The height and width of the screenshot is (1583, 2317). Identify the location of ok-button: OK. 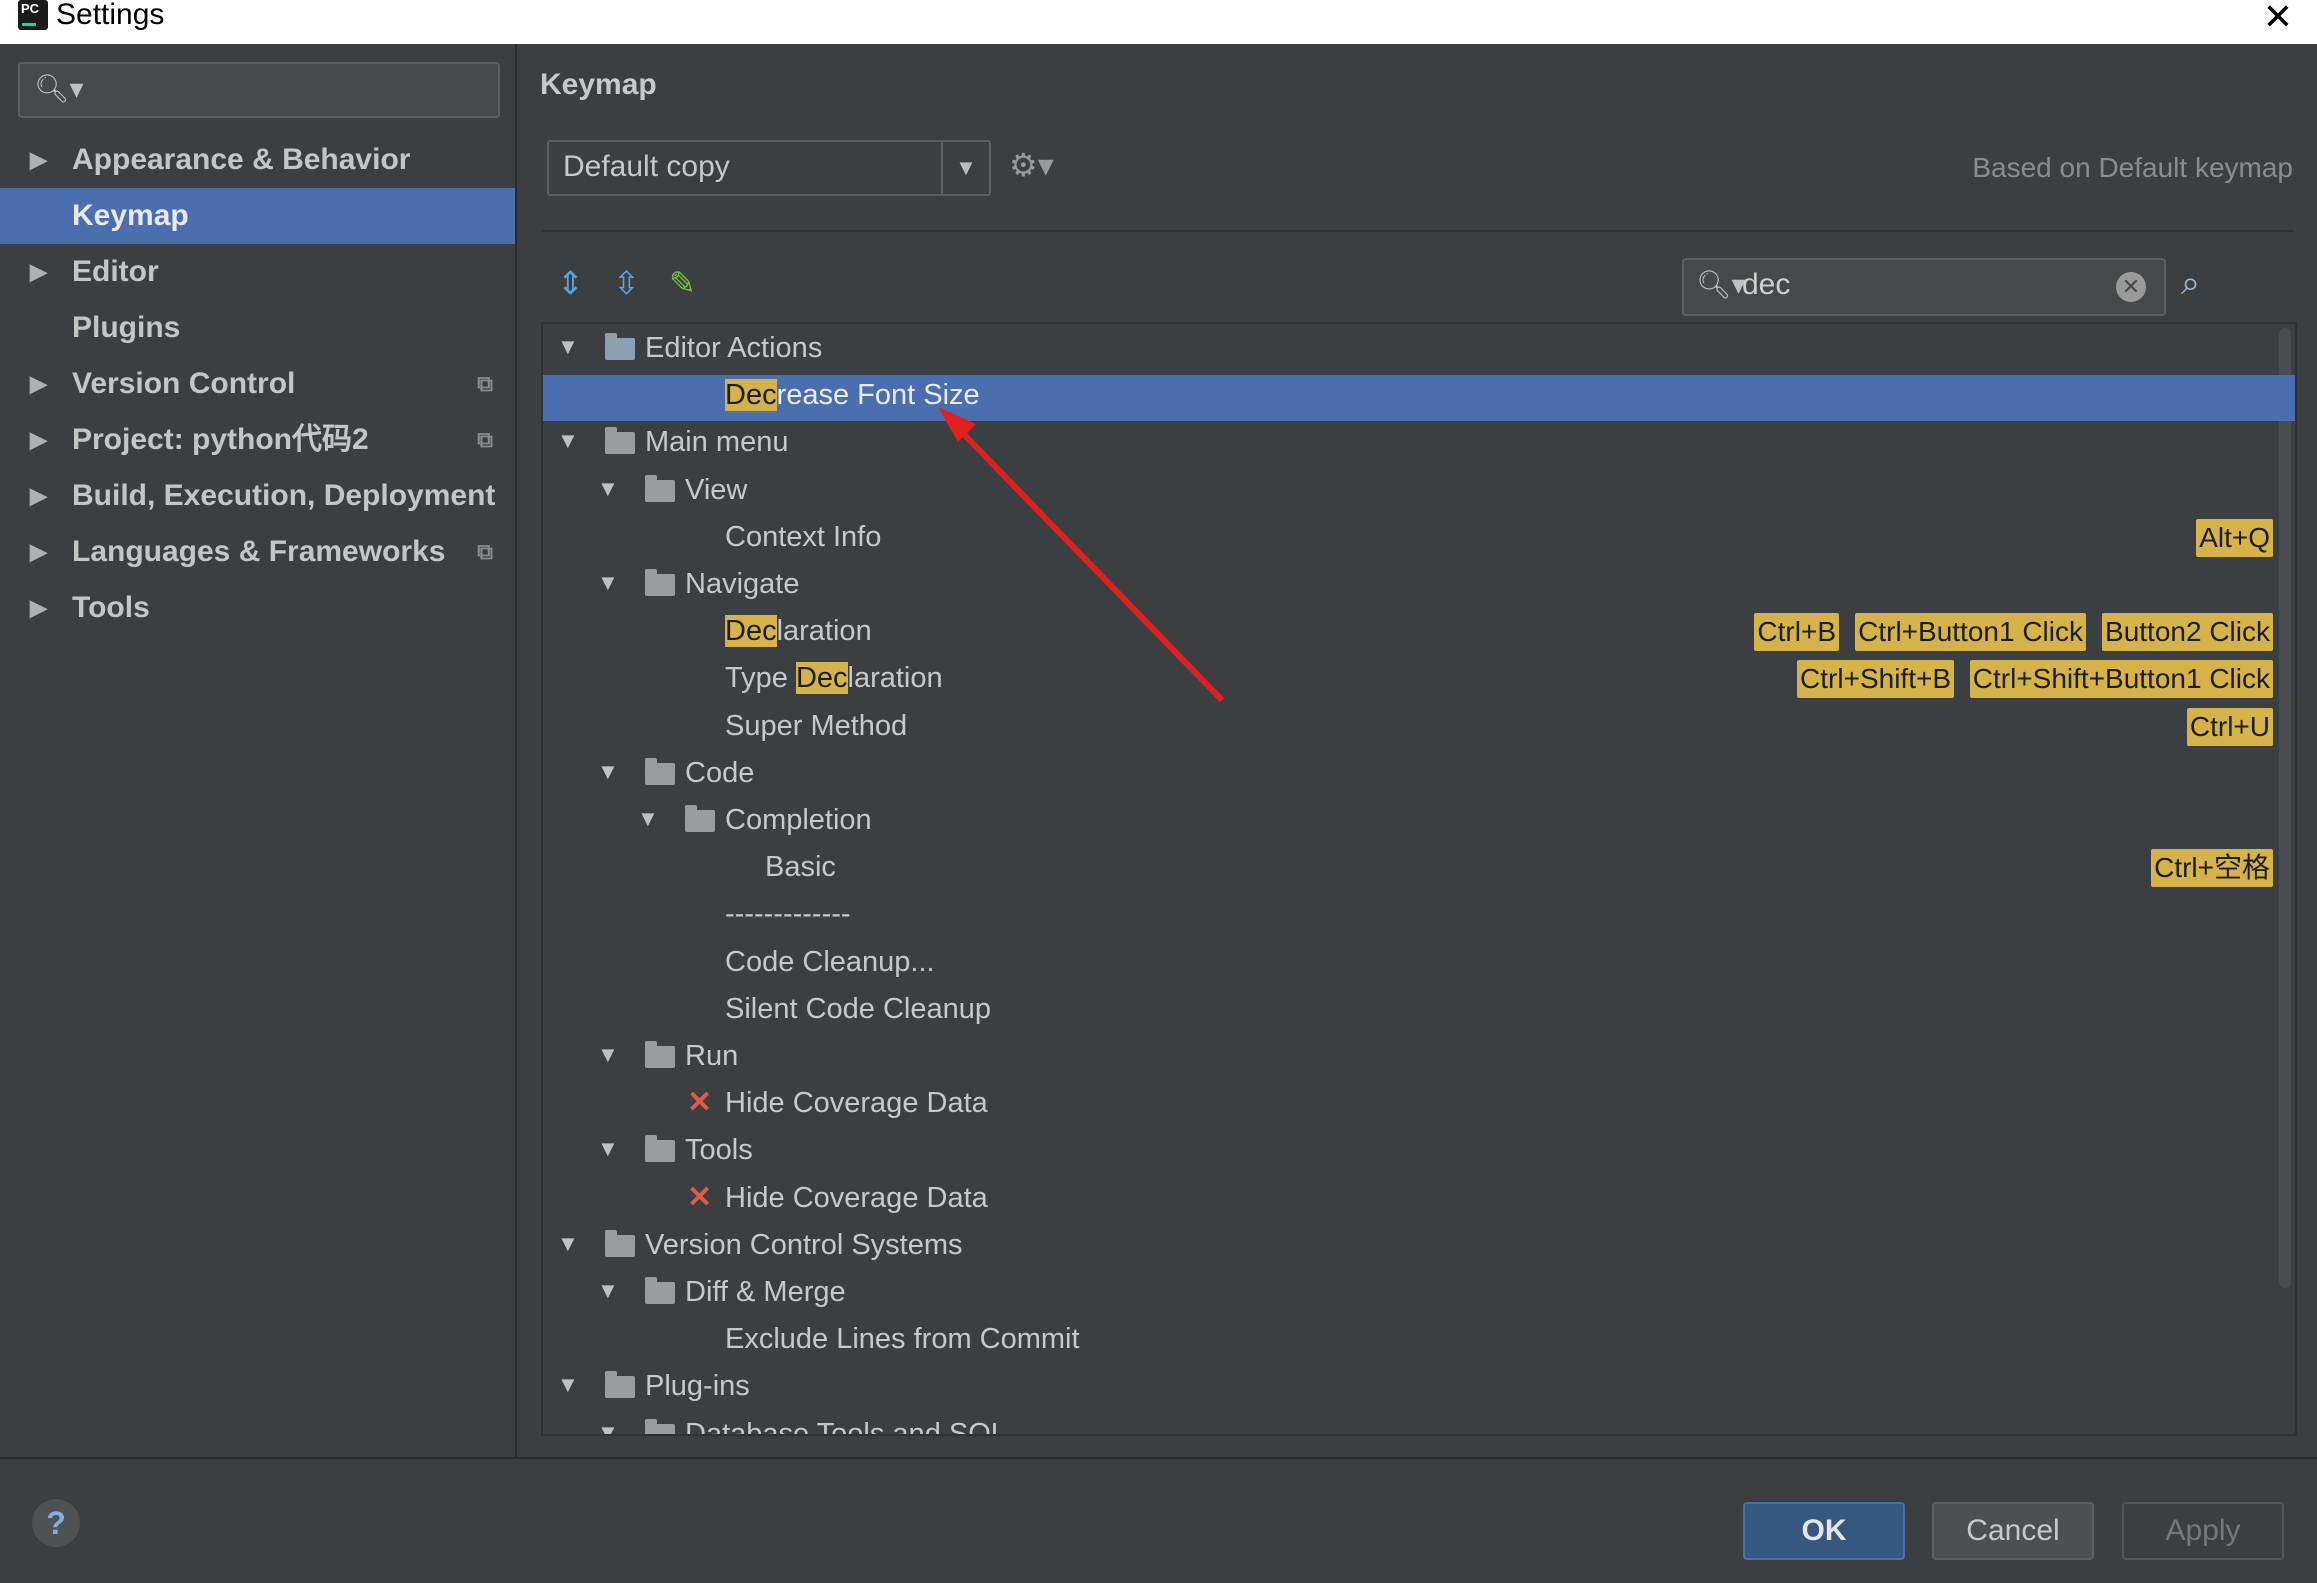
(1824, 1531).